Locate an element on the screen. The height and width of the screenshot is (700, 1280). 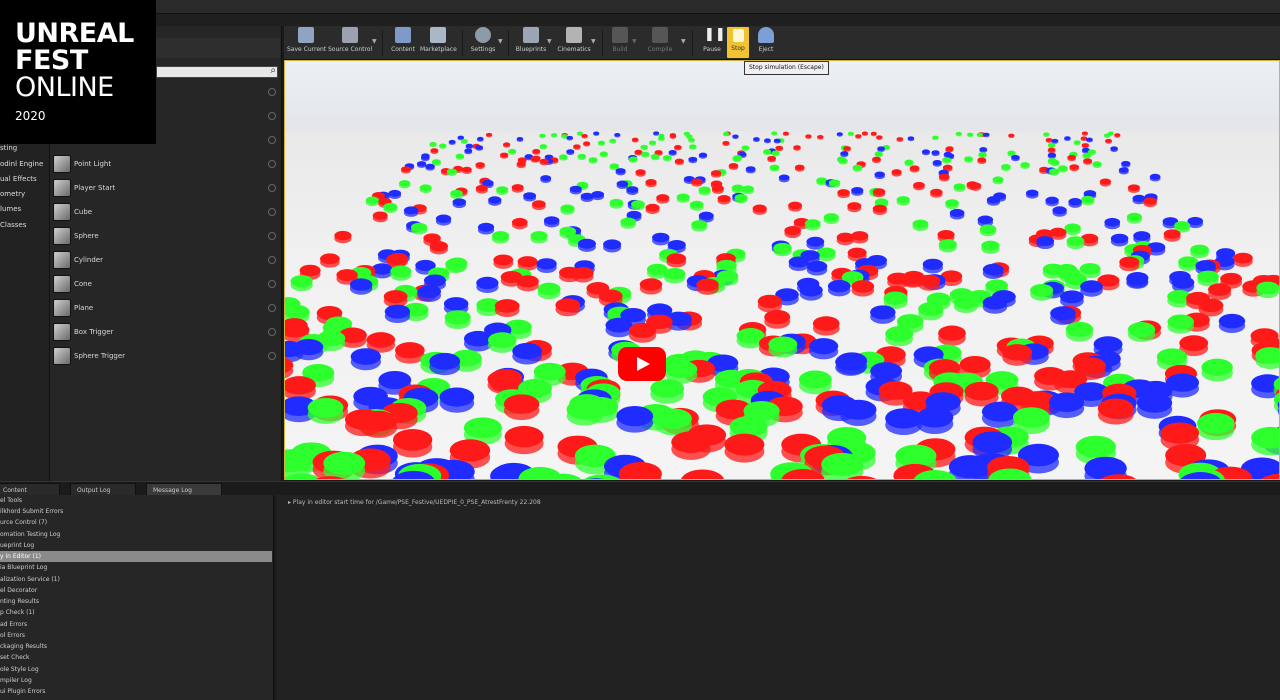
list-item: ilkhord Submit Errors is located at coordinates (136, 511).